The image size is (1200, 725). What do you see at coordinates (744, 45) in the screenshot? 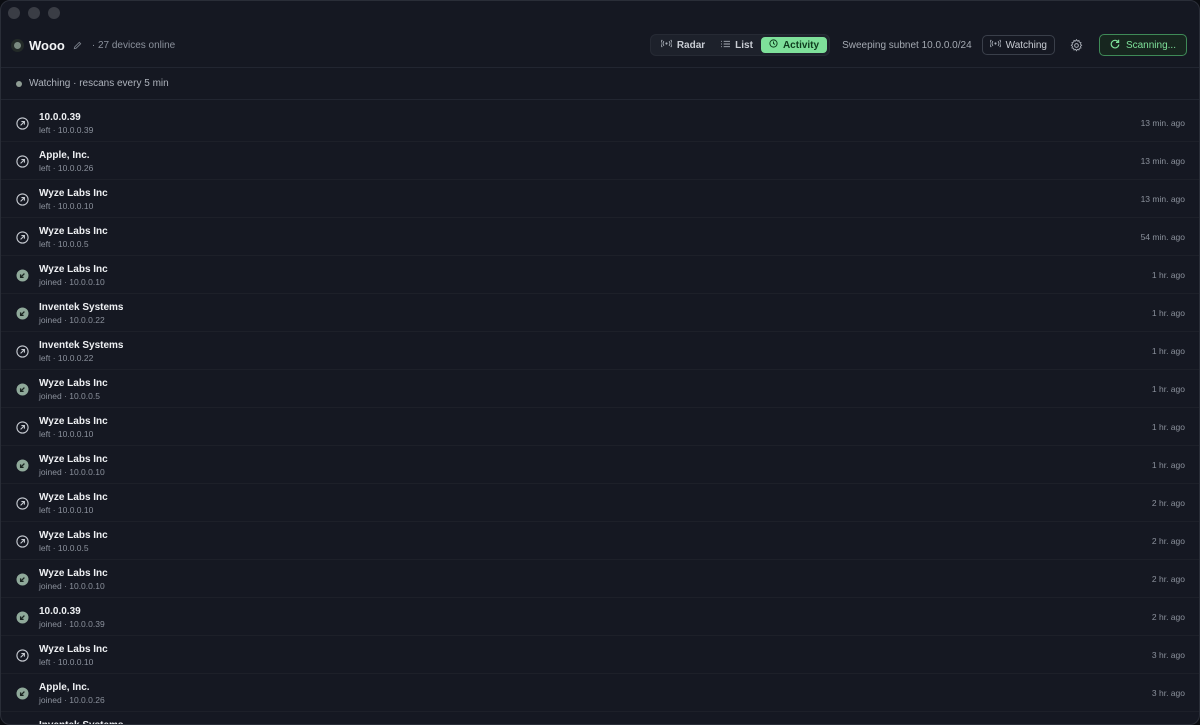
I see `tab-list-label: List` at bounding box center [744, 45].